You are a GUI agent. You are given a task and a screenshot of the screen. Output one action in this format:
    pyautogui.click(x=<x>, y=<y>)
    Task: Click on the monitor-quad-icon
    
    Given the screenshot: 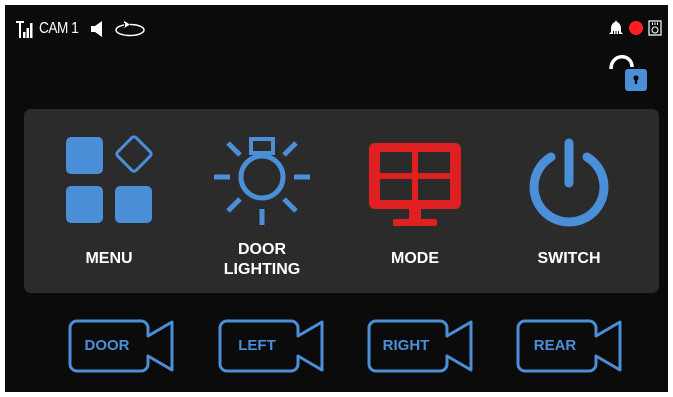 What is the action you would take?
    pyautogui.click(x=415, y=188)
    